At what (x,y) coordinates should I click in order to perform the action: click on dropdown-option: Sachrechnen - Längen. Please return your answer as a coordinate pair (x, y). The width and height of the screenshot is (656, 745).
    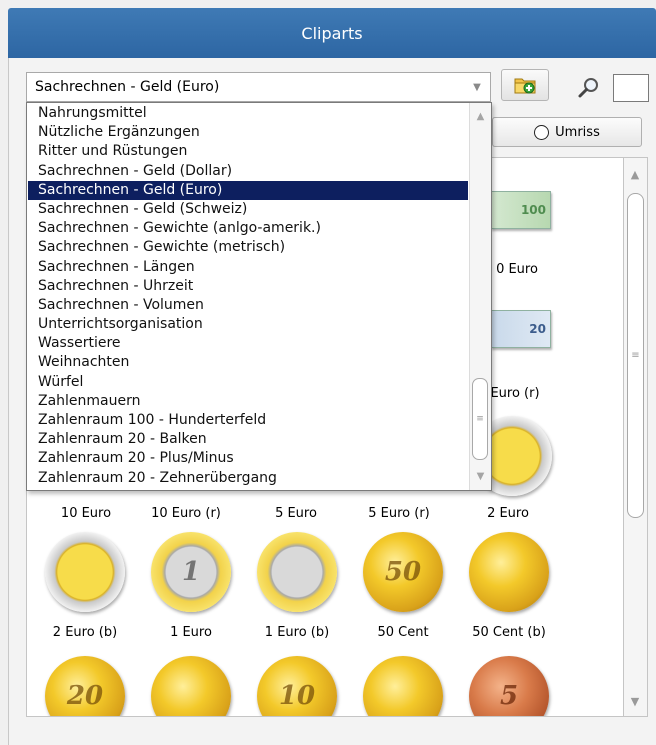
    Looking at the image, I should click on (248, 267).